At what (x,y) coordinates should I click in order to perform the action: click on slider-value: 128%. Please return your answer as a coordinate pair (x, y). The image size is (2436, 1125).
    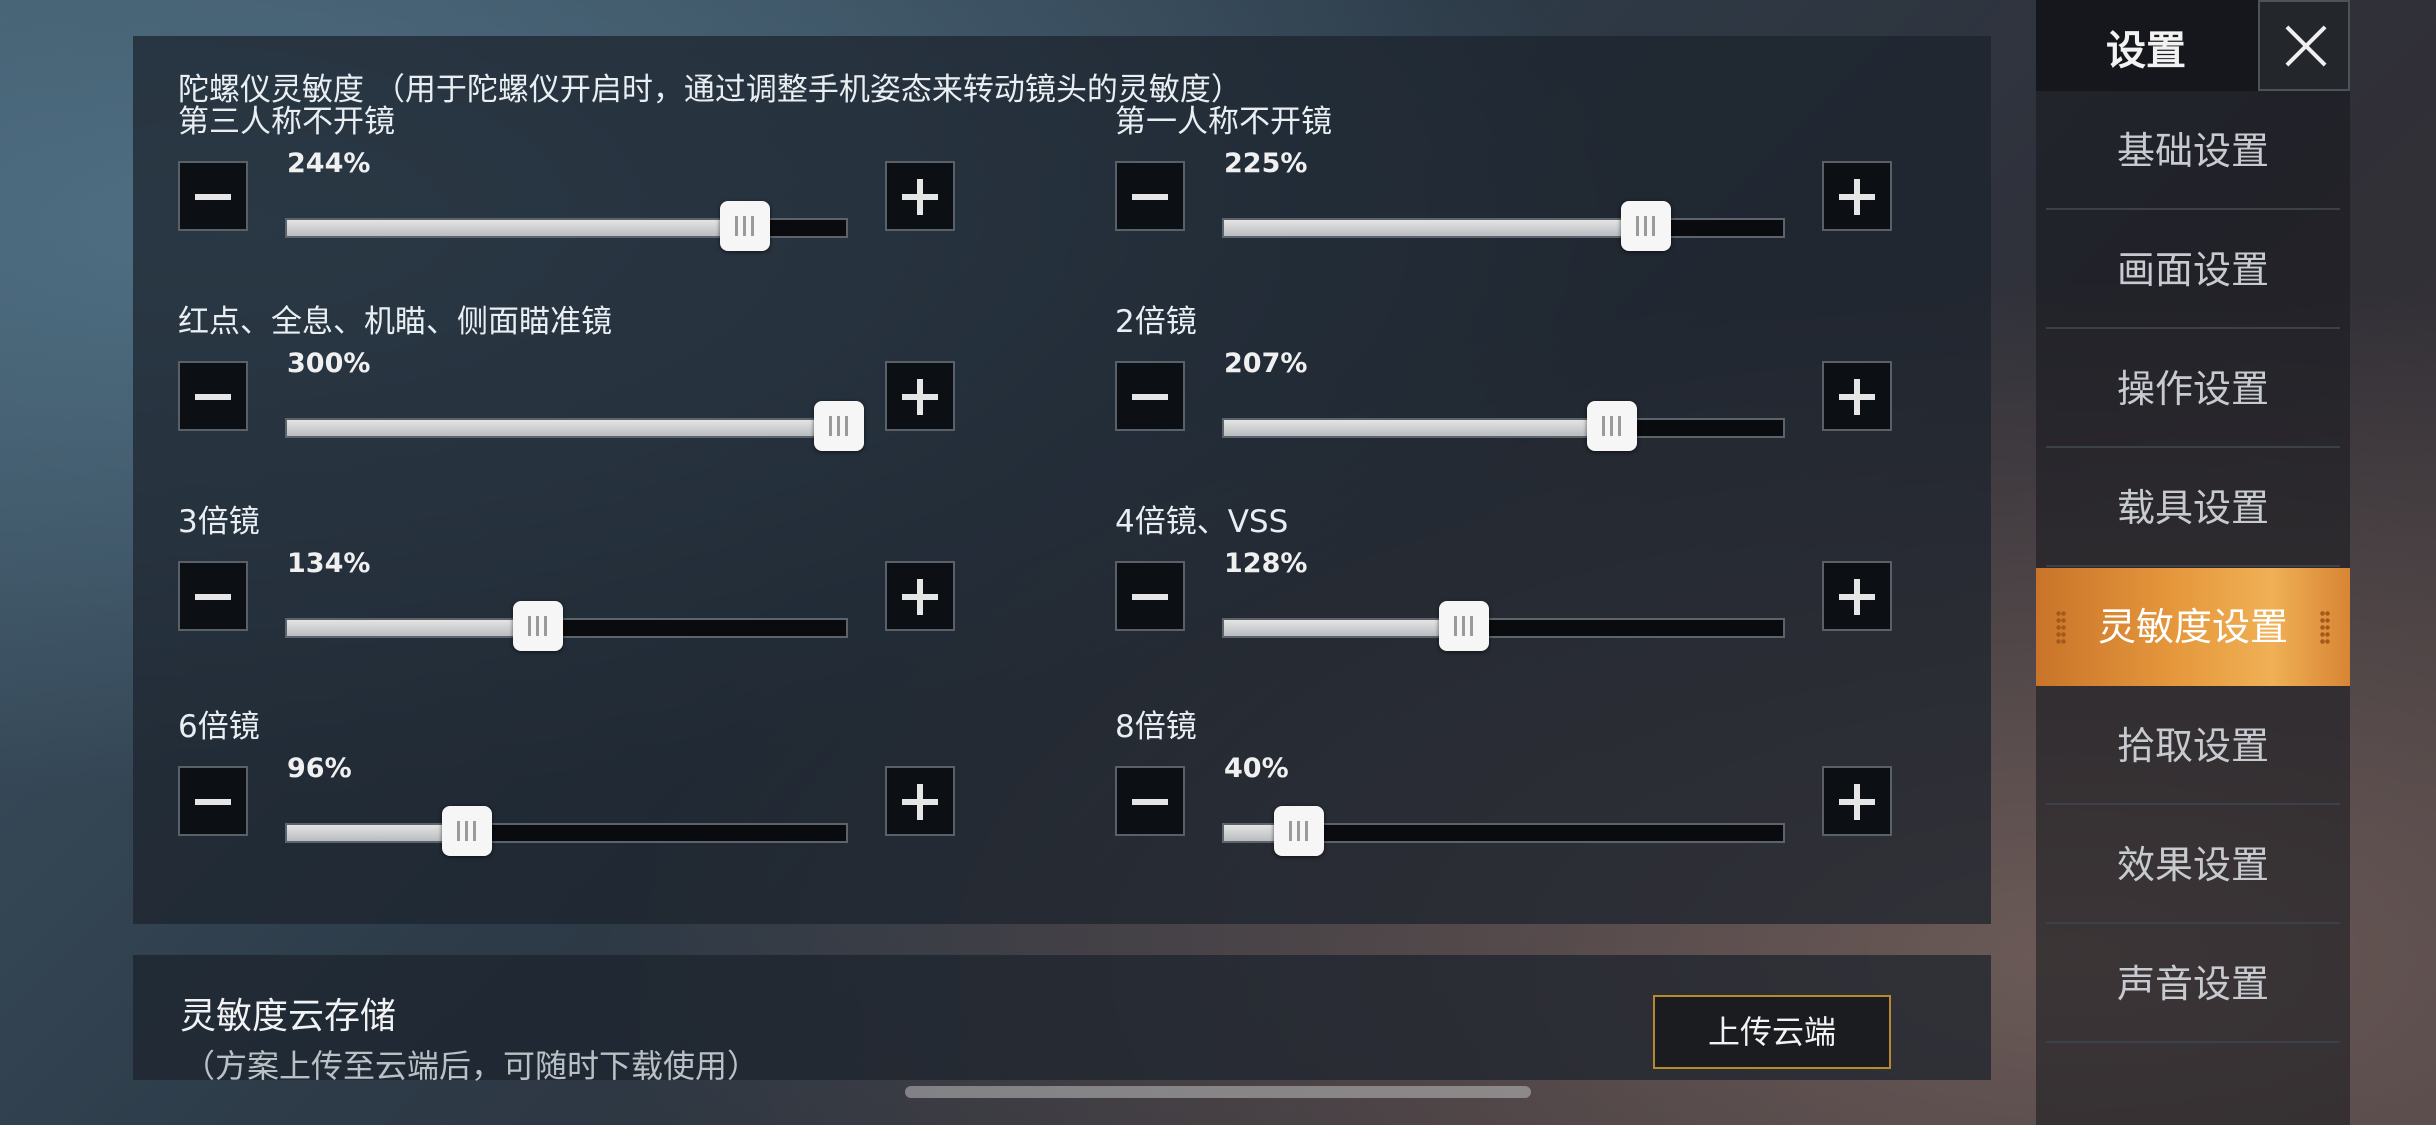
    Looking at the image, I should click on (1266, 563).